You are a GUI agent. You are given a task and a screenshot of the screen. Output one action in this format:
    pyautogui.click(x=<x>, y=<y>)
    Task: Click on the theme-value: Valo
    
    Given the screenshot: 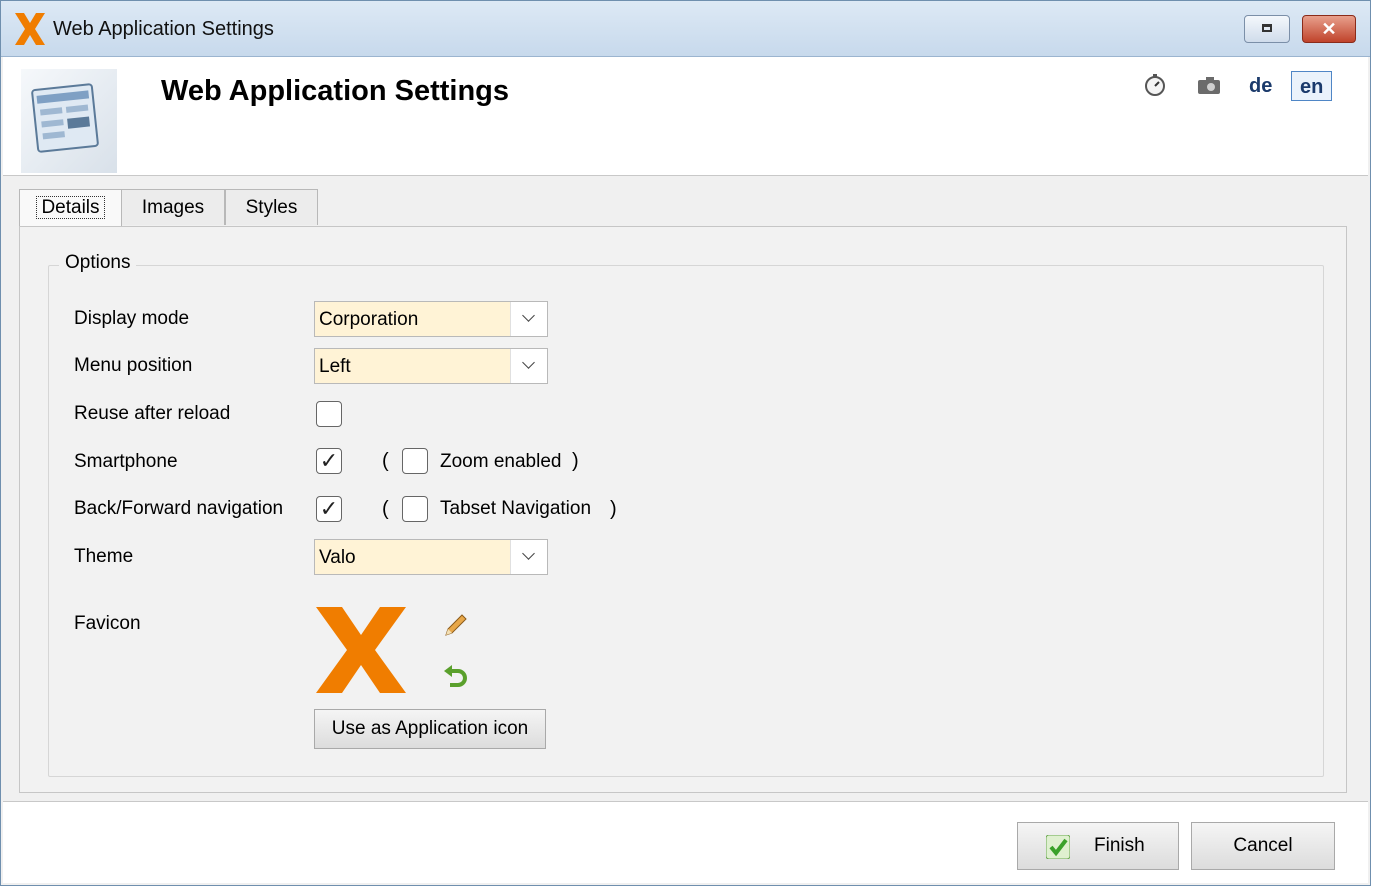 What is the action you would take?
    pyautogui.click(x=337, y=557)
    